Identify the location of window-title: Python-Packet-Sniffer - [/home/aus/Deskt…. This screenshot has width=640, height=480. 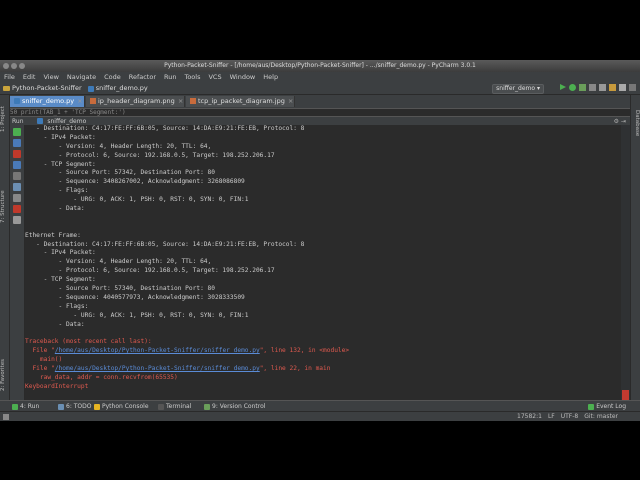
(320, 65).